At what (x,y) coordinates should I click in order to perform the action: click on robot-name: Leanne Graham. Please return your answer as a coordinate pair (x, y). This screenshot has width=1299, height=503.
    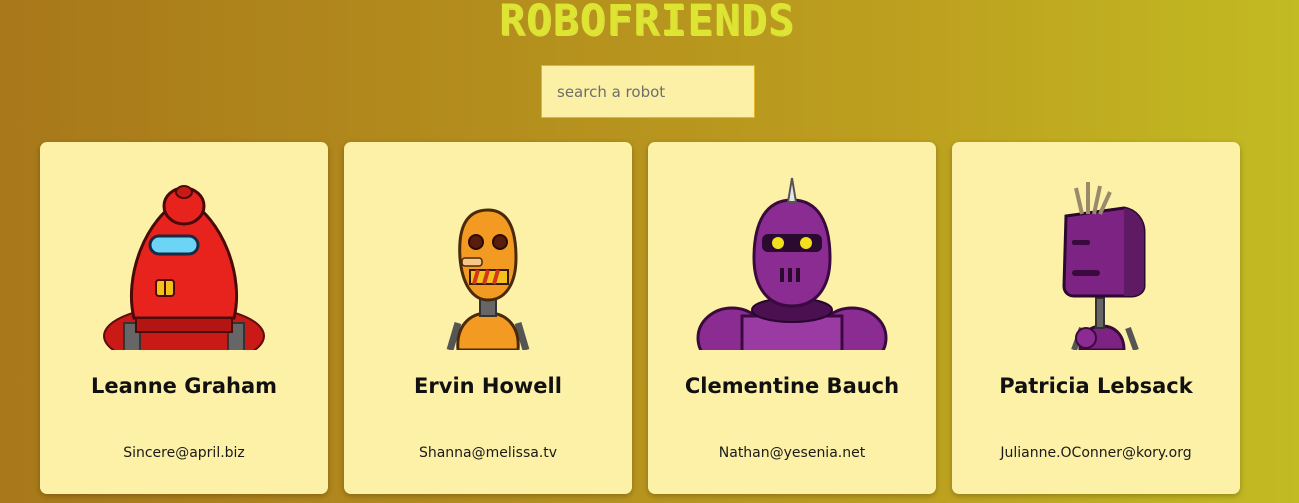
    Looking at the image, I should click on (184, 386).